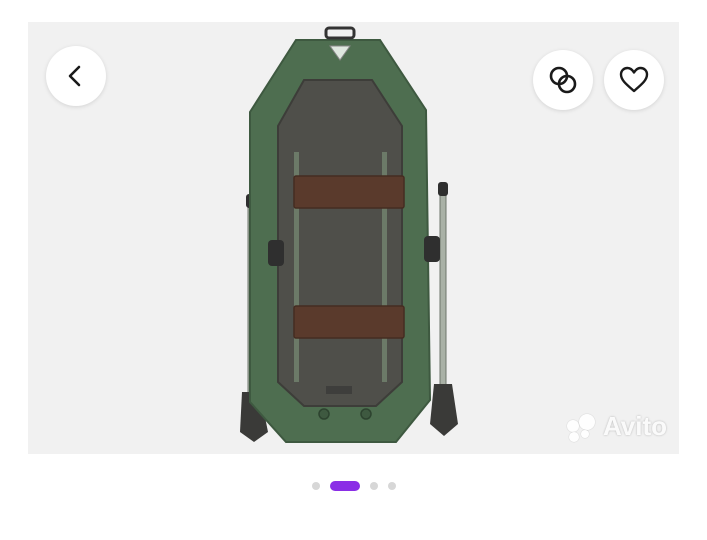  I want to click on avito-logo-icon, so click(582, 427).